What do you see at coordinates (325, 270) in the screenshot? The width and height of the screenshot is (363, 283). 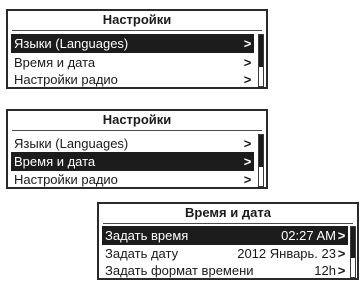 I see `menu-item-value: 12h` at bounding box center [325, 270].